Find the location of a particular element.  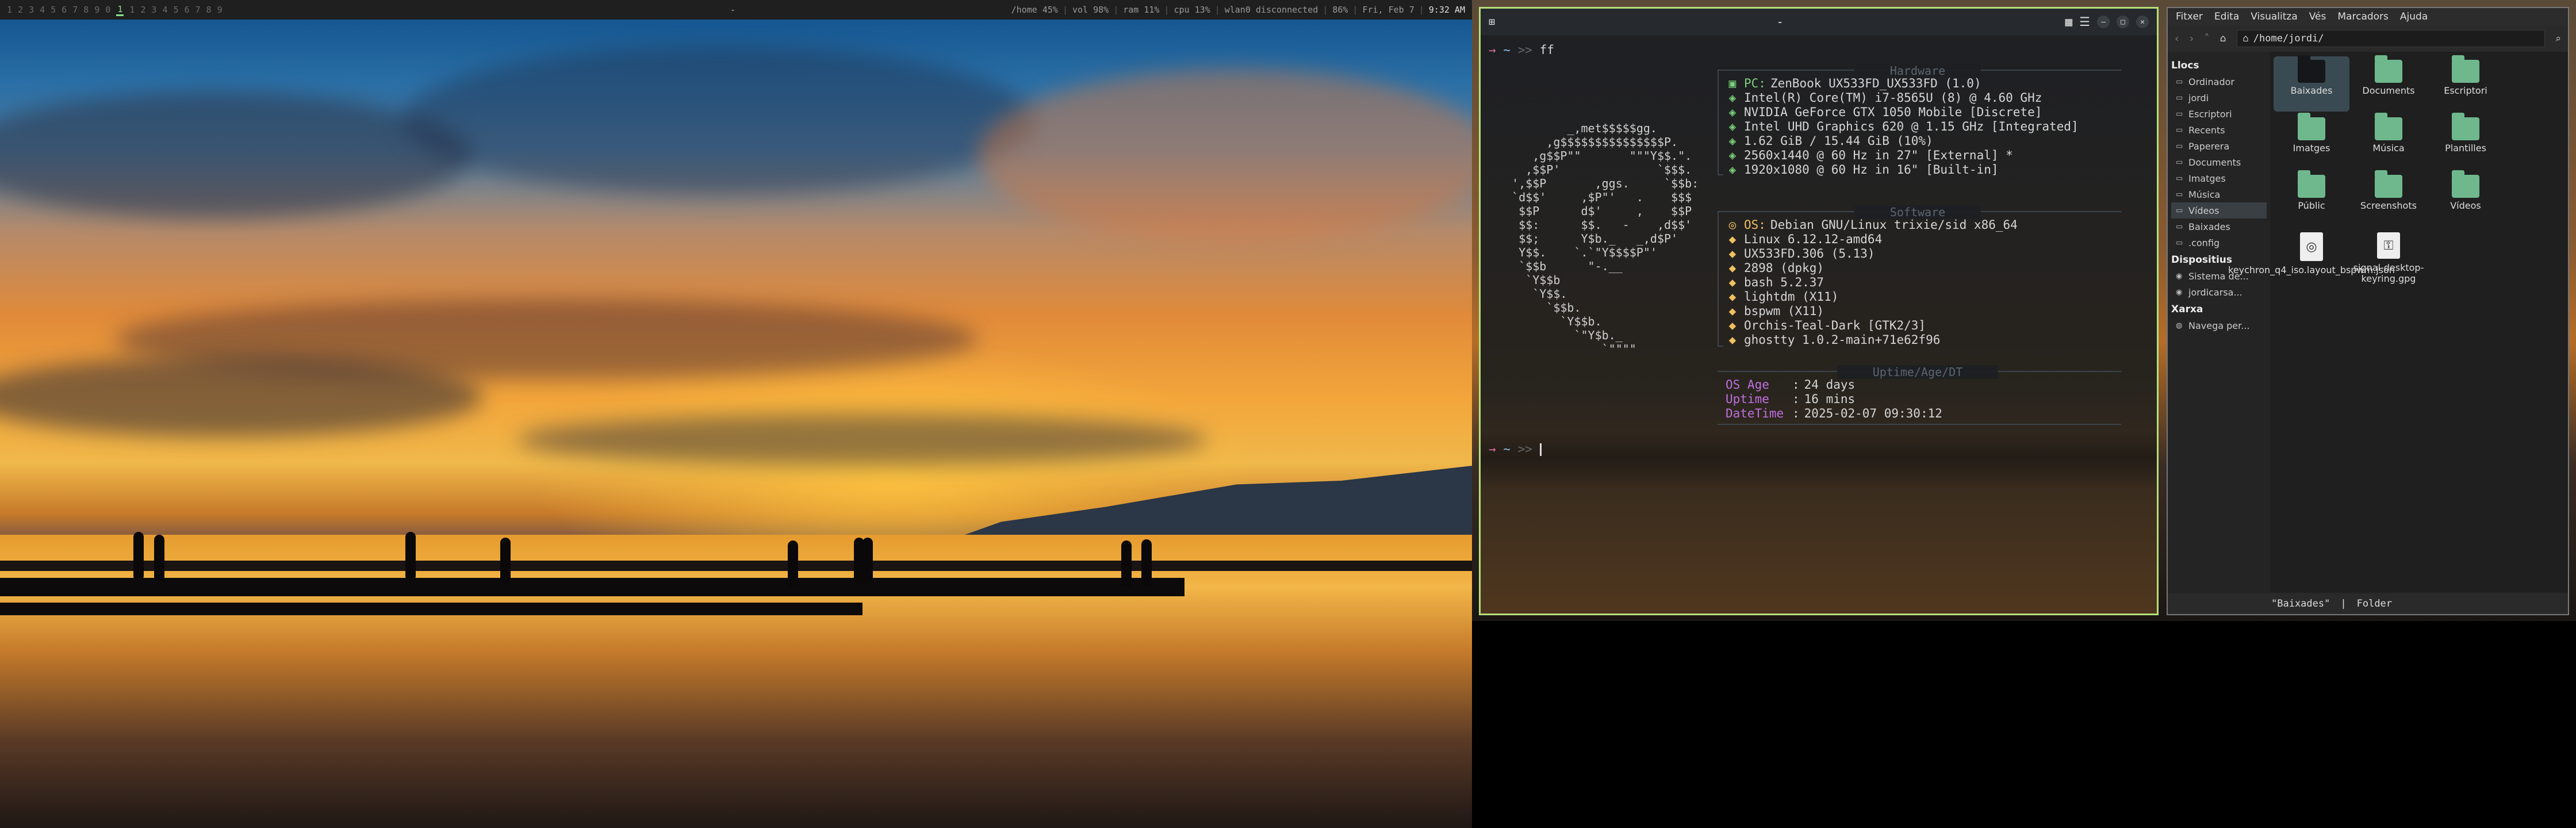

sidebar-item: ▭ Baixades is located at coordinates (2219, 226).